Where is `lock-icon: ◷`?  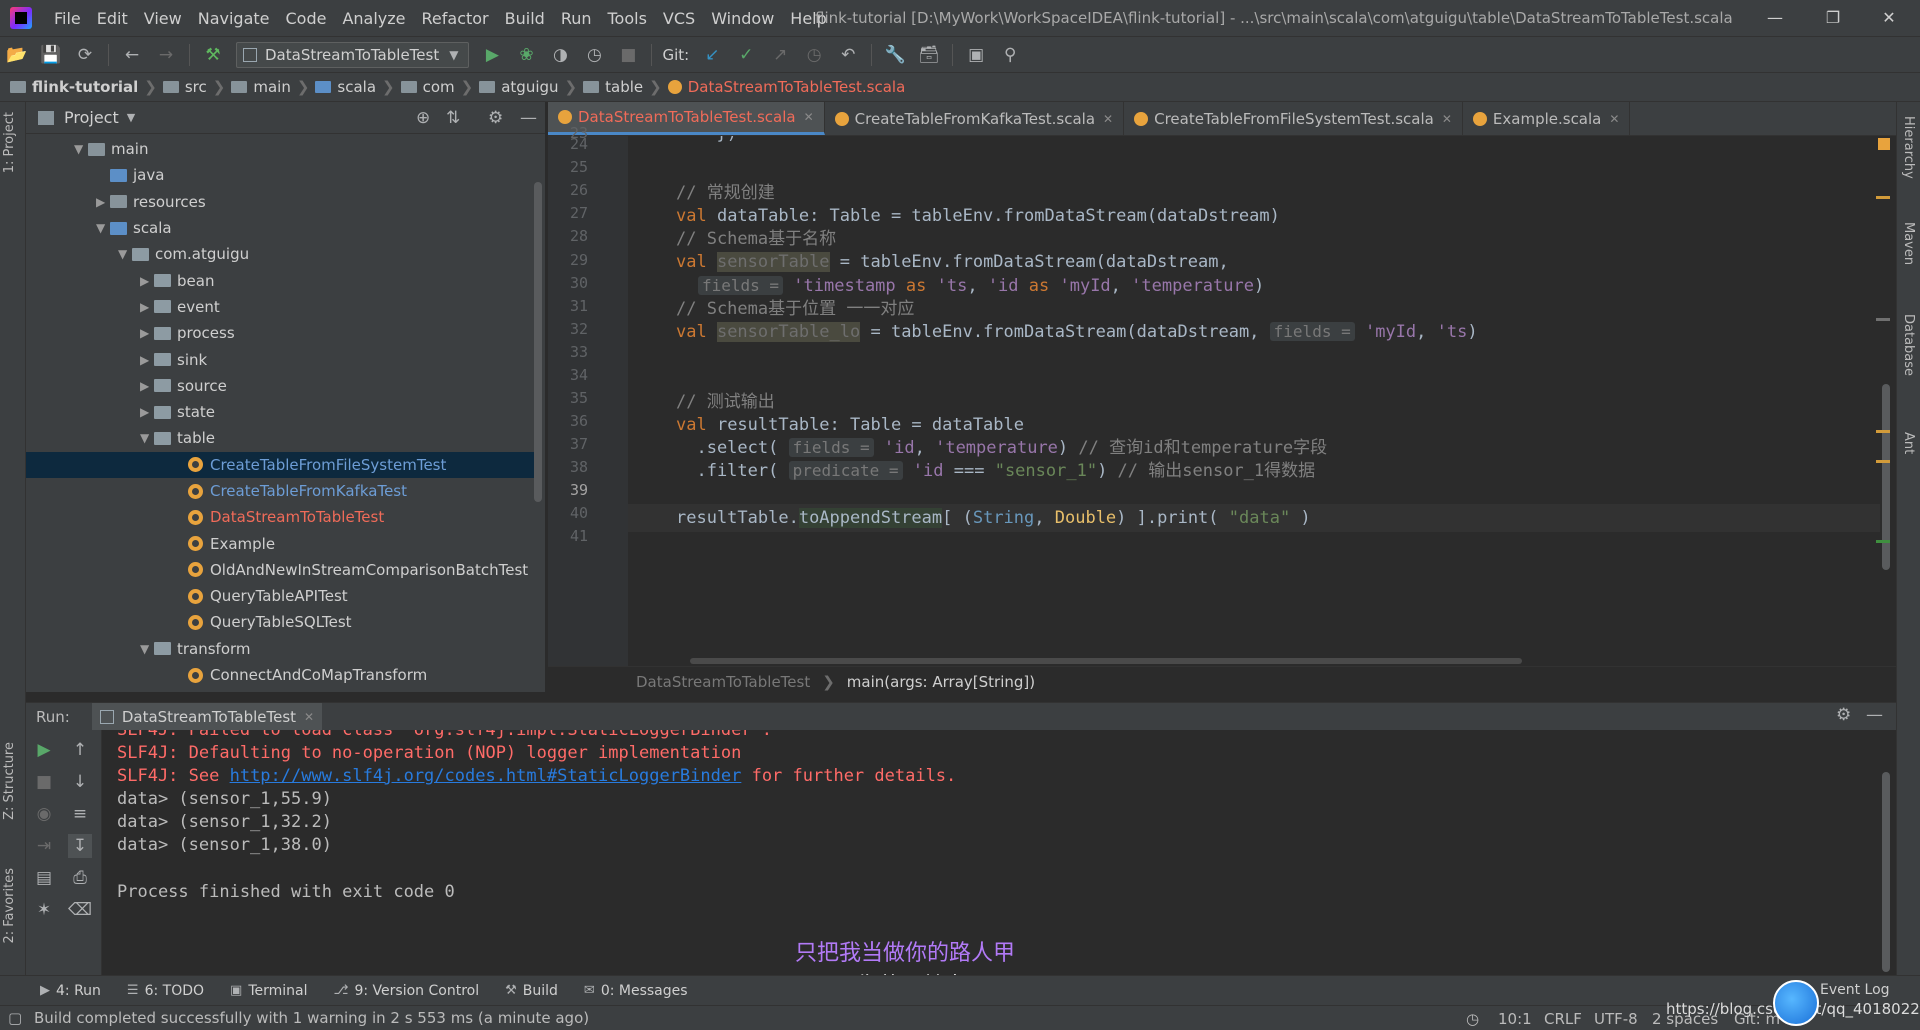
lock-icon: ◷ is located at coordinates (1472, 1019).